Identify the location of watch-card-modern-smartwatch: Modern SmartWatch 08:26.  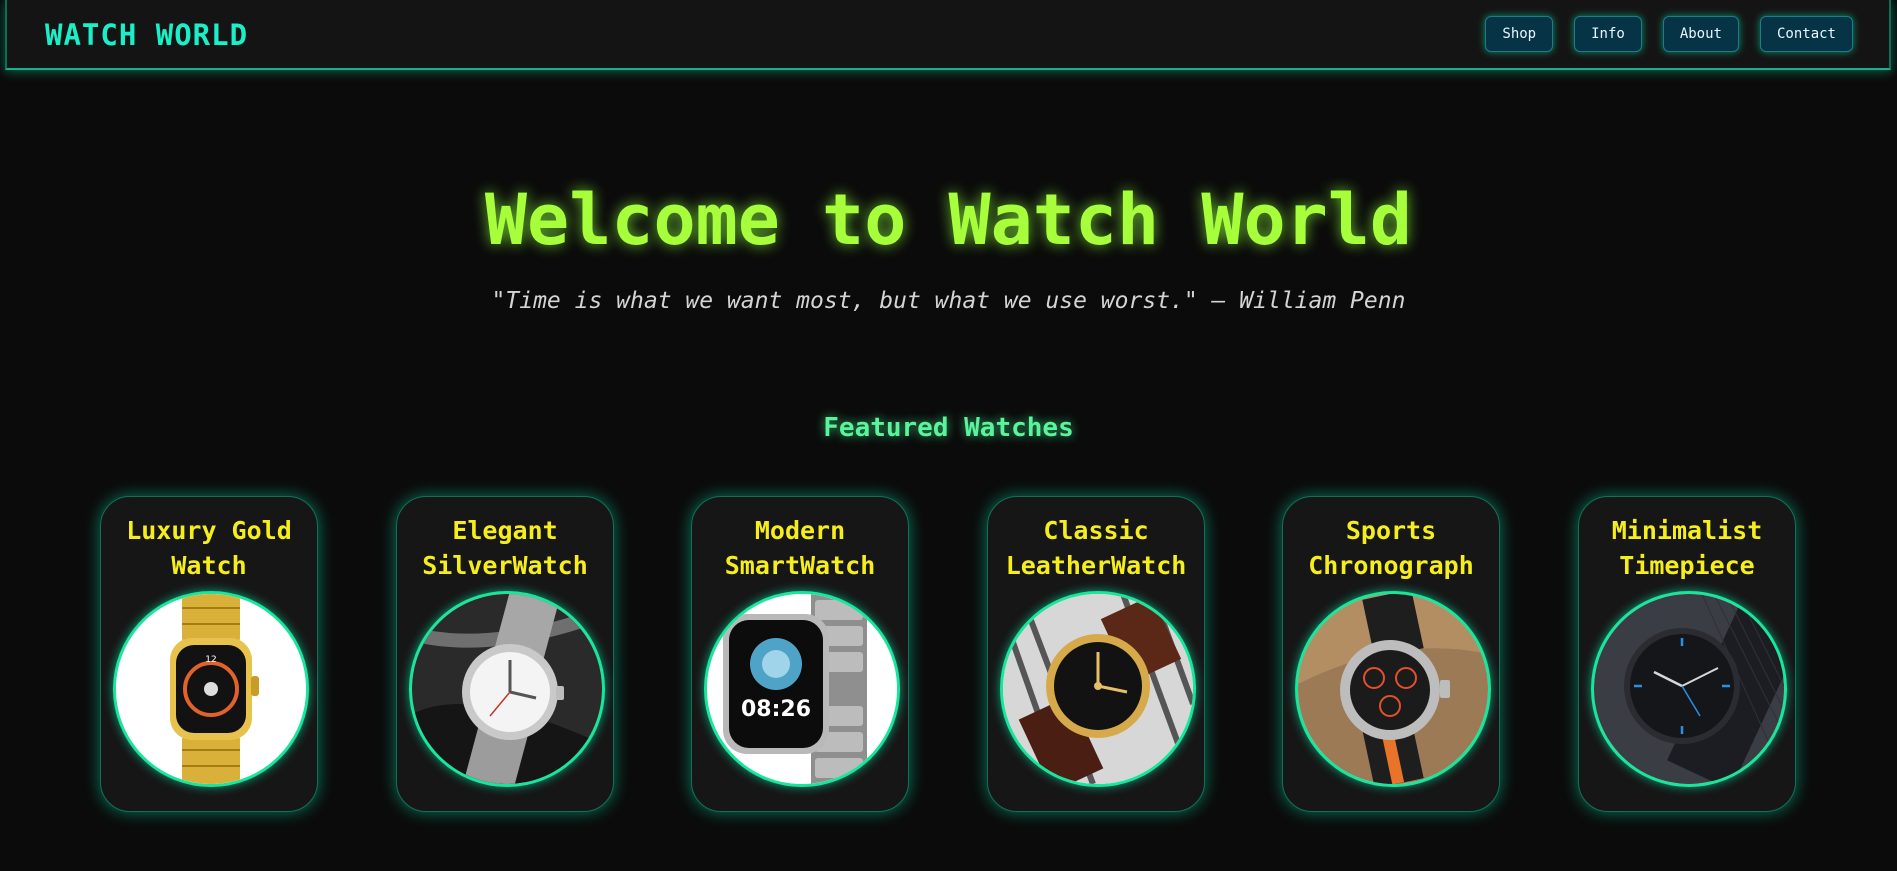
(800, 654).